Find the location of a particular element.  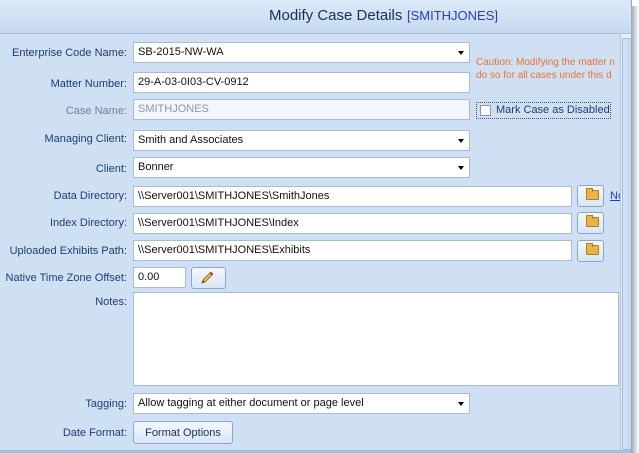

client-select: Bonner is located at coordinates (301, 167).